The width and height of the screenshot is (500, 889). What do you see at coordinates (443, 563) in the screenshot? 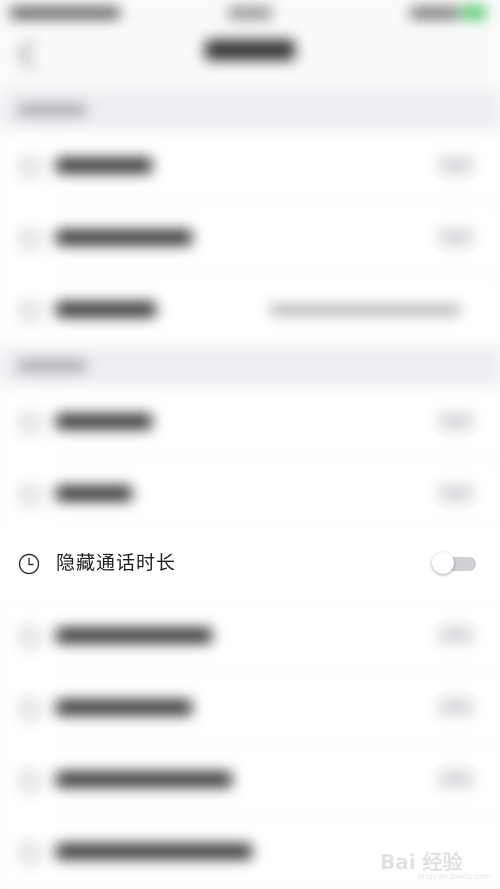
I see `toggle-thumb` at bounding box center [443, 563].